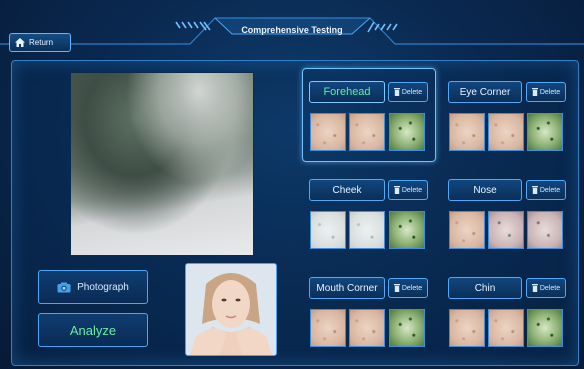  What do you see at coordinates (347, 190) in the screenshot?
I see `region-cheek-label: Cheek` at bounding box center [347, 190].